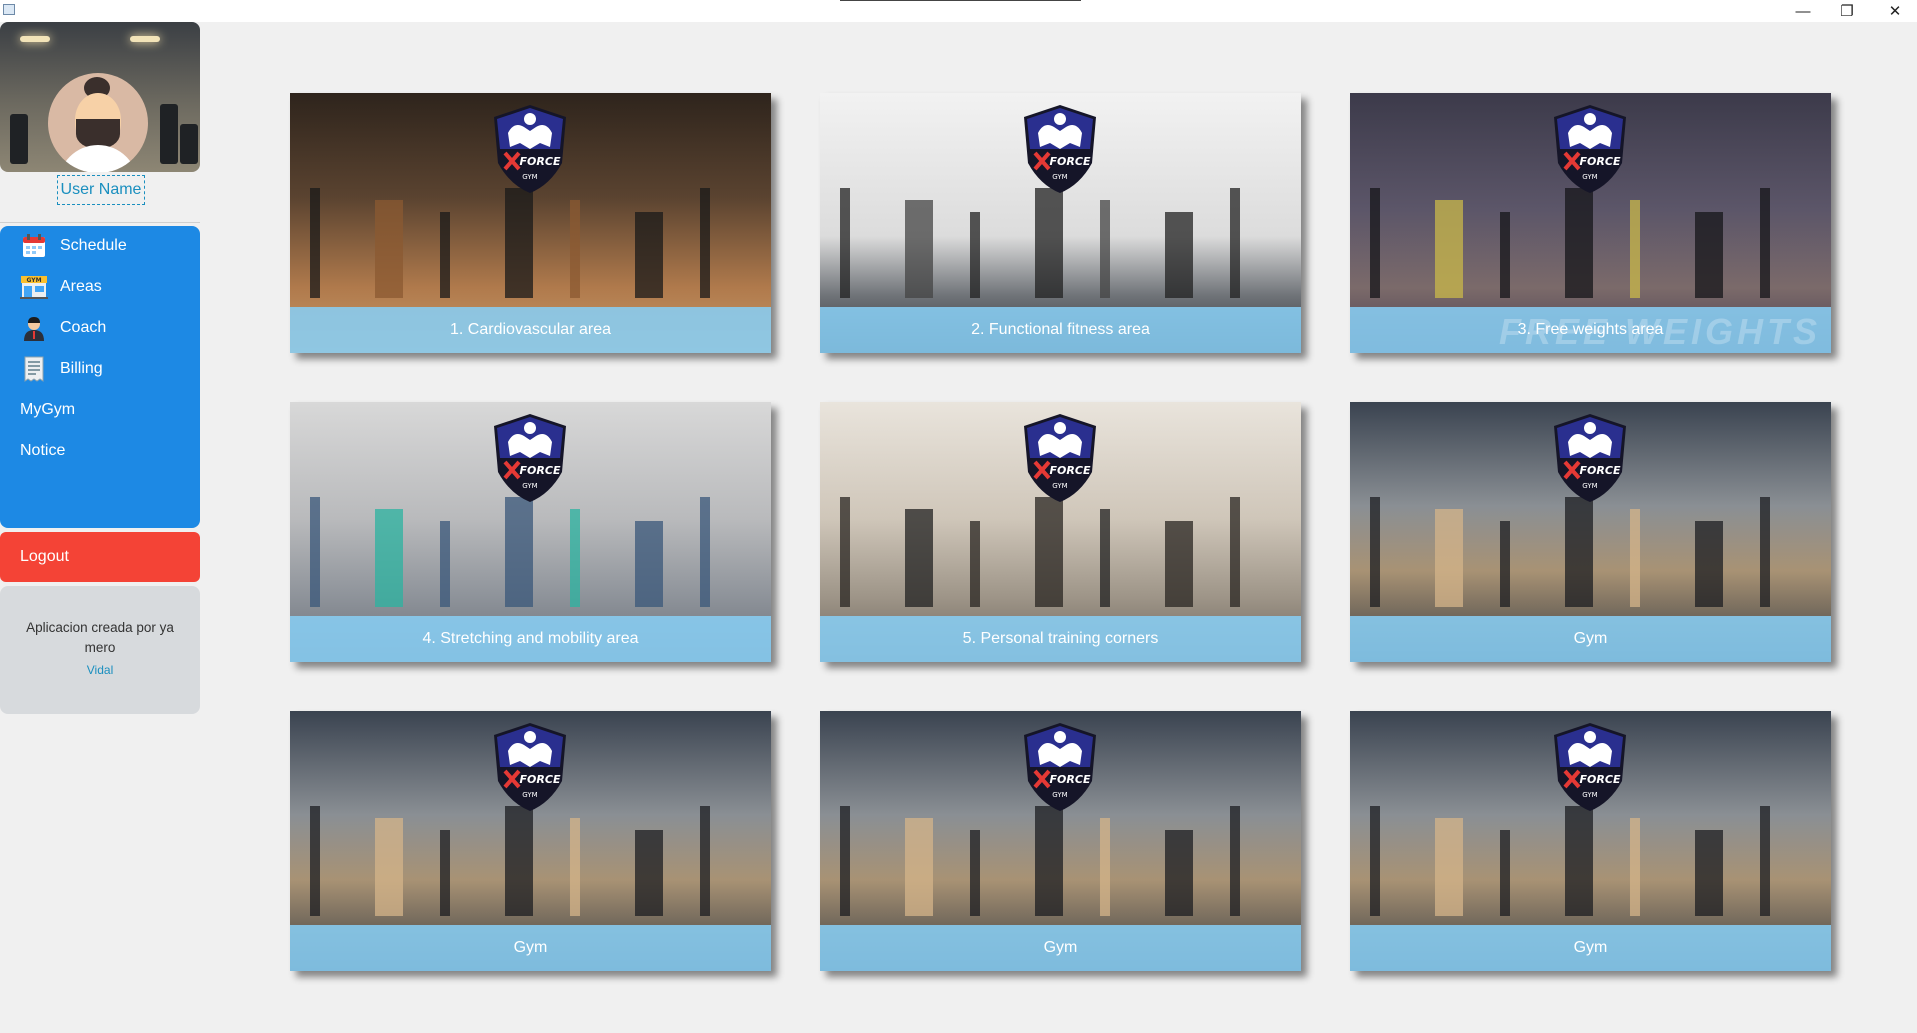  I want to click on sidebar-item-schedule: Schedule, so click(100, 246).